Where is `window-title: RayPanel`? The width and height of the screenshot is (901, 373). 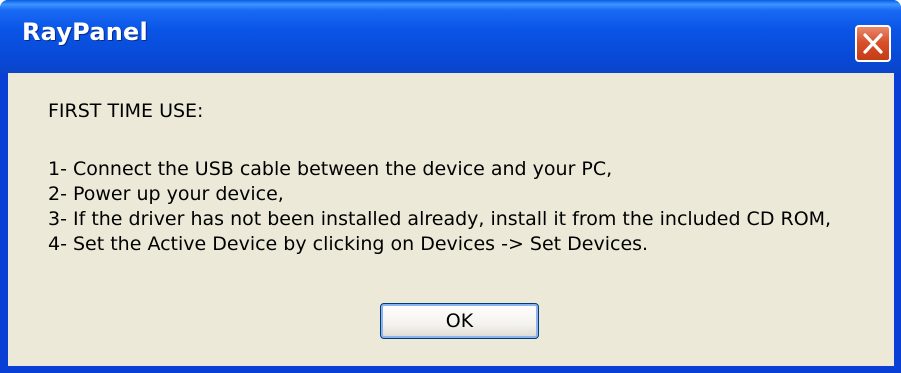 window-title: RayPanel is located at coordinates (85, 32).